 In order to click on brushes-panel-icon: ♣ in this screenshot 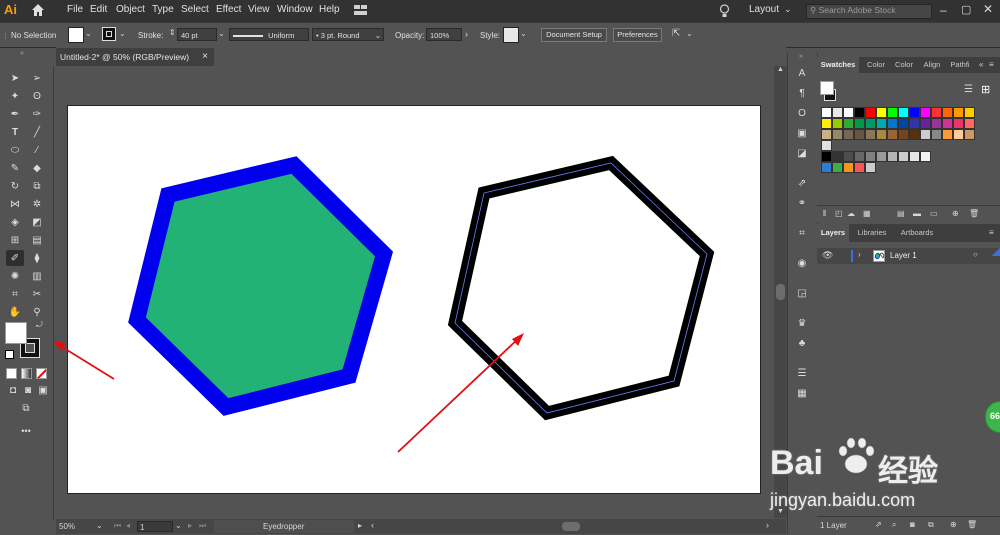, I will do `click(802, 344)`.